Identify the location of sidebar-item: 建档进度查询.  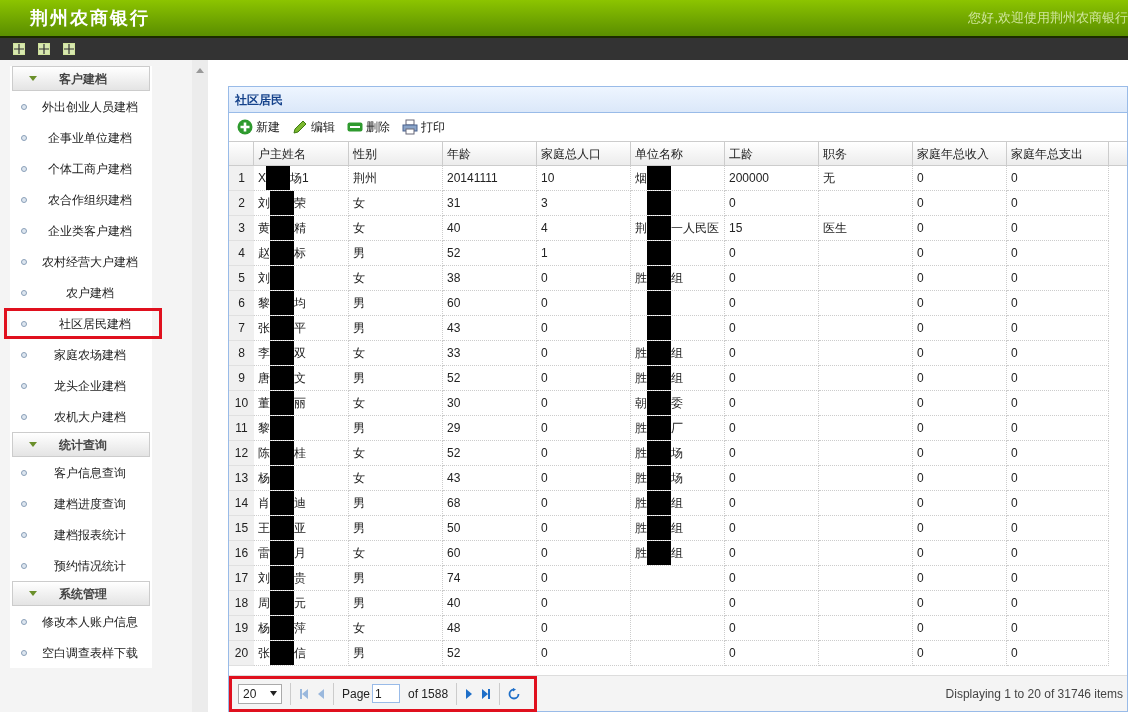
(78, 503).